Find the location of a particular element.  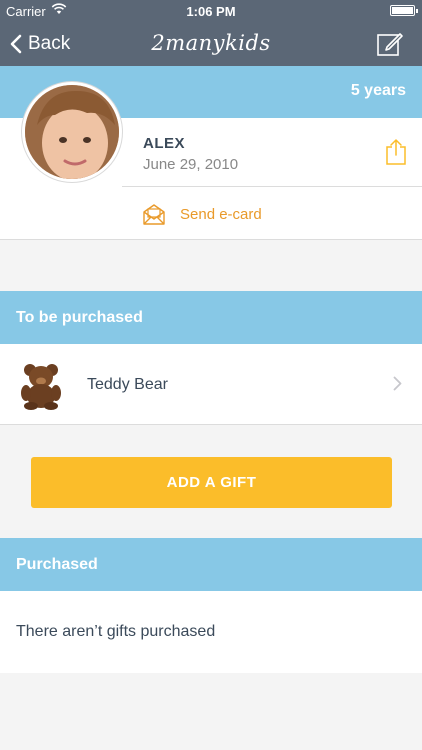

app-logo: 2manykids is located at coordinates (211, 43).